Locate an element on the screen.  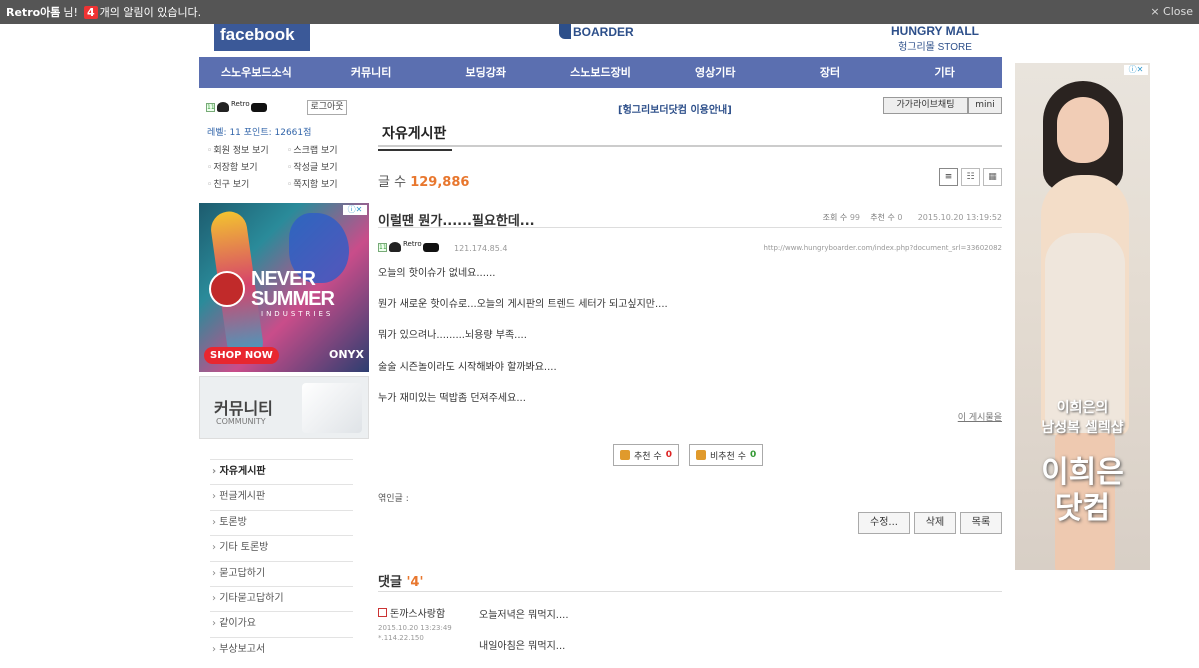
notice-link: [헝그리보더닷컴 이용안내] is located at coordinates (675, 108).